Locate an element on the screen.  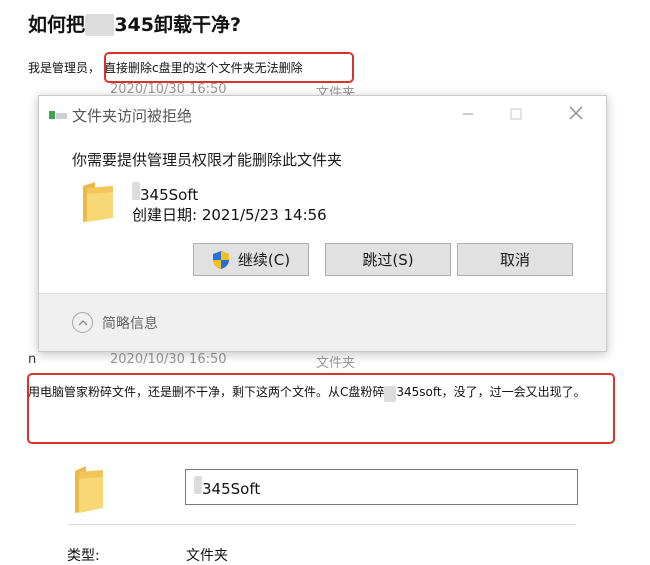
details-label: 简略信息 is located at coordinates (130, 323).